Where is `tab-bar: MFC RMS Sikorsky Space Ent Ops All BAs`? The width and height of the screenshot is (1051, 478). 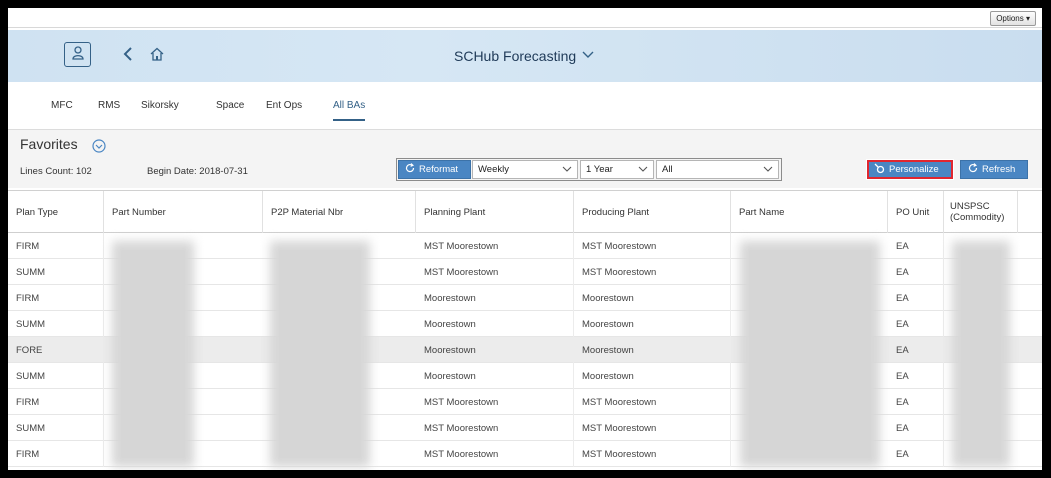
tab-bar: MFC RMS Sikorsky Space Ent Ops All BAs is located at coordinates (525, 106).